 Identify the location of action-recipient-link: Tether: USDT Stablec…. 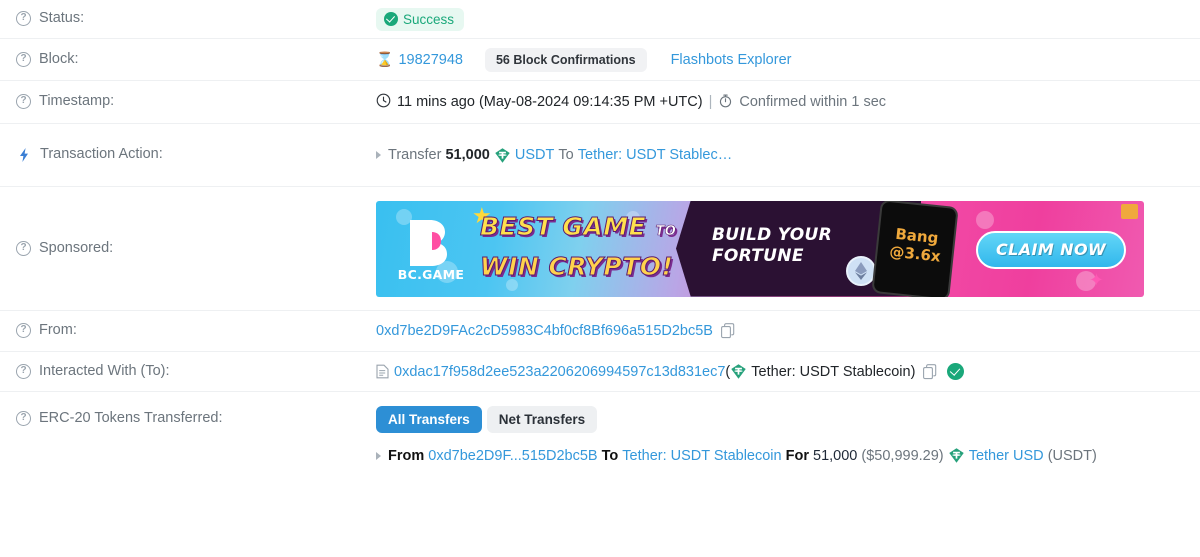
(655, 155).